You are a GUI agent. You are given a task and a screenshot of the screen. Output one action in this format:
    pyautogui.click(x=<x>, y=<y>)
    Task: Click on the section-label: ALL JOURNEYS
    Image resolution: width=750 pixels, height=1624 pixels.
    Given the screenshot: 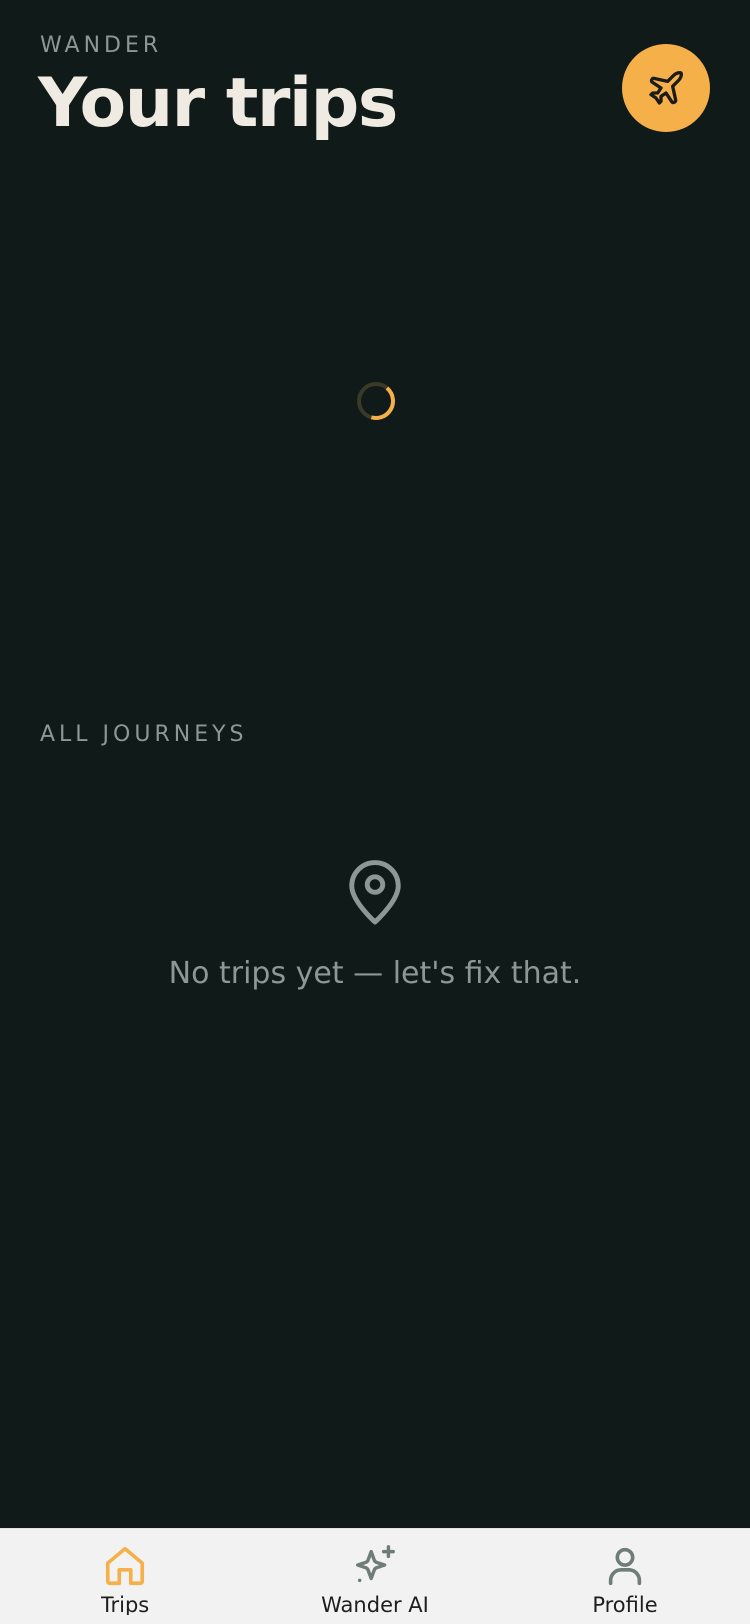 What is the action you would take?
    pyautogui.click(x=144, y=734)
    